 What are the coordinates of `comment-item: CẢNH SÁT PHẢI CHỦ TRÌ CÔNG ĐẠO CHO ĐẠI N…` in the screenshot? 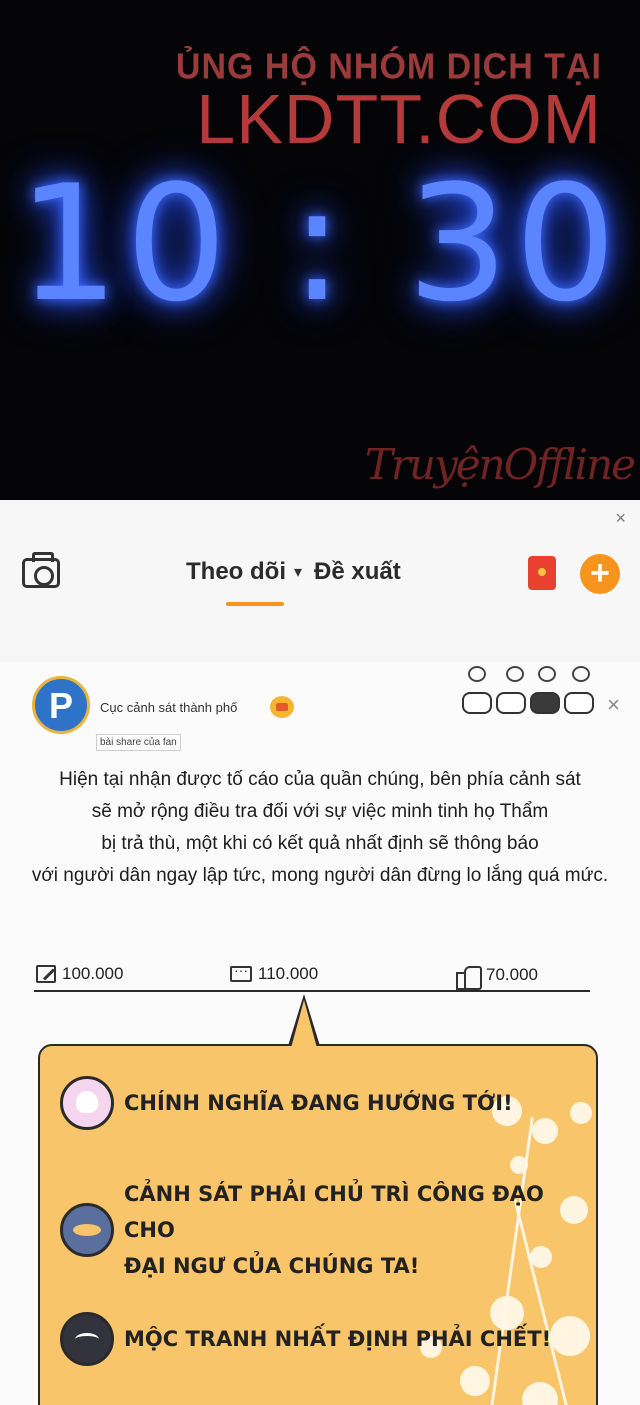 It's located at (328, 1230).